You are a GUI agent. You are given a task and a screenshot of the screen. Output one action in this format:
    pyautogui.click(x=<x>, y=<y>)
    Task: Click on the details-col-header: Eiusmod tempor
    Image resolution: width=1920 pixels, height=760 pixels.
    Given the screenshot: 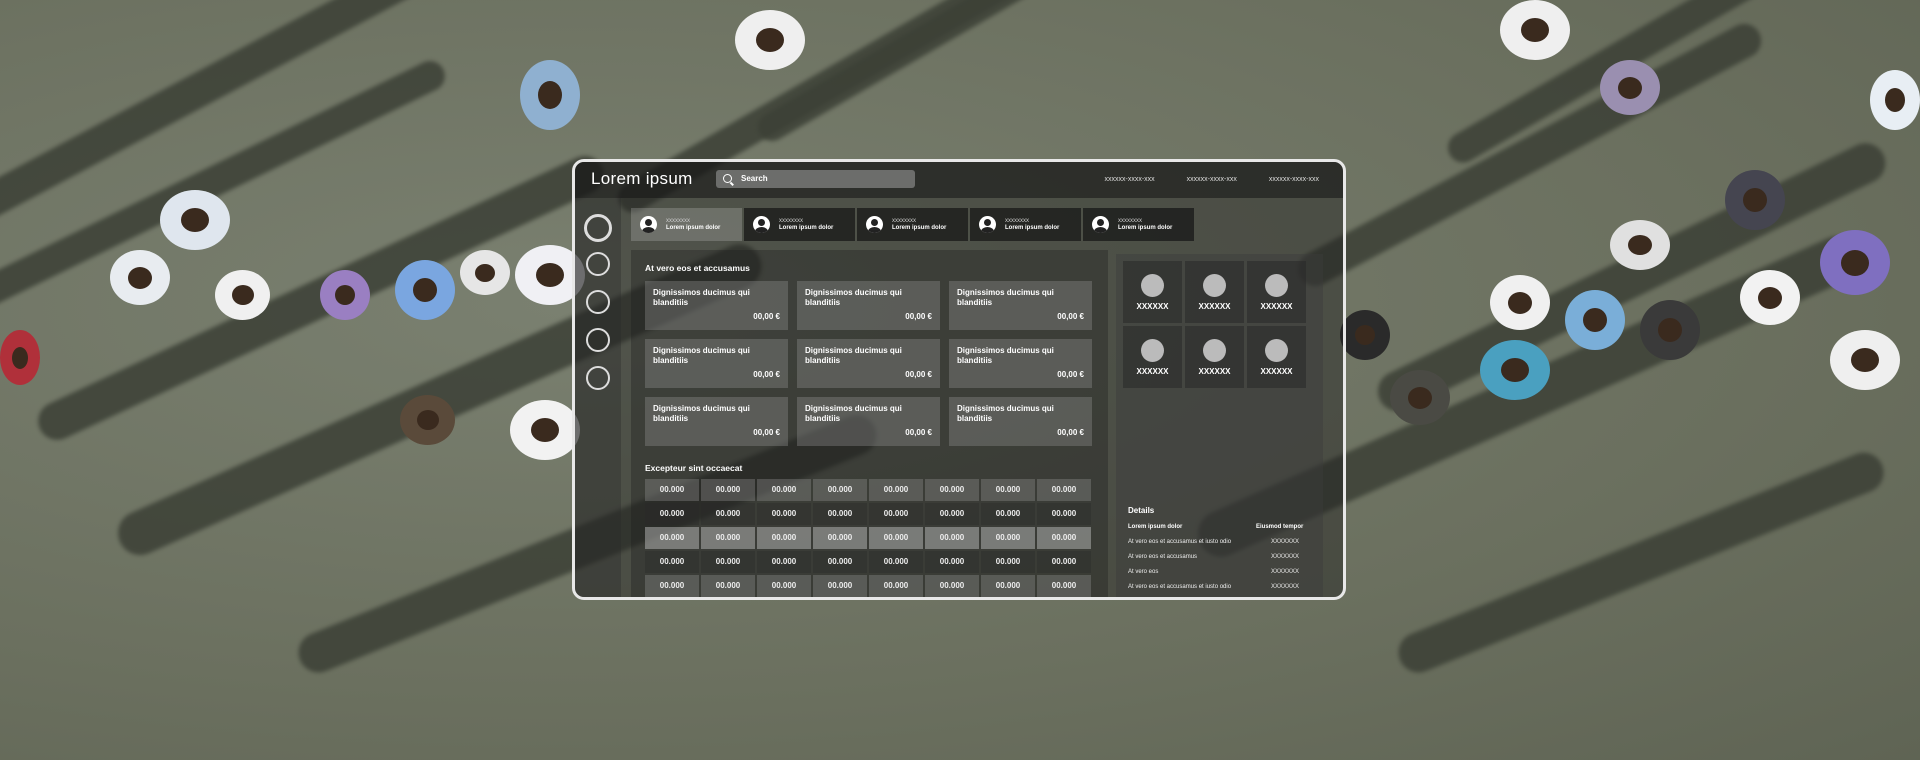 What is the action you would take?
    pyautogui.click(x=1280, y=527)
    